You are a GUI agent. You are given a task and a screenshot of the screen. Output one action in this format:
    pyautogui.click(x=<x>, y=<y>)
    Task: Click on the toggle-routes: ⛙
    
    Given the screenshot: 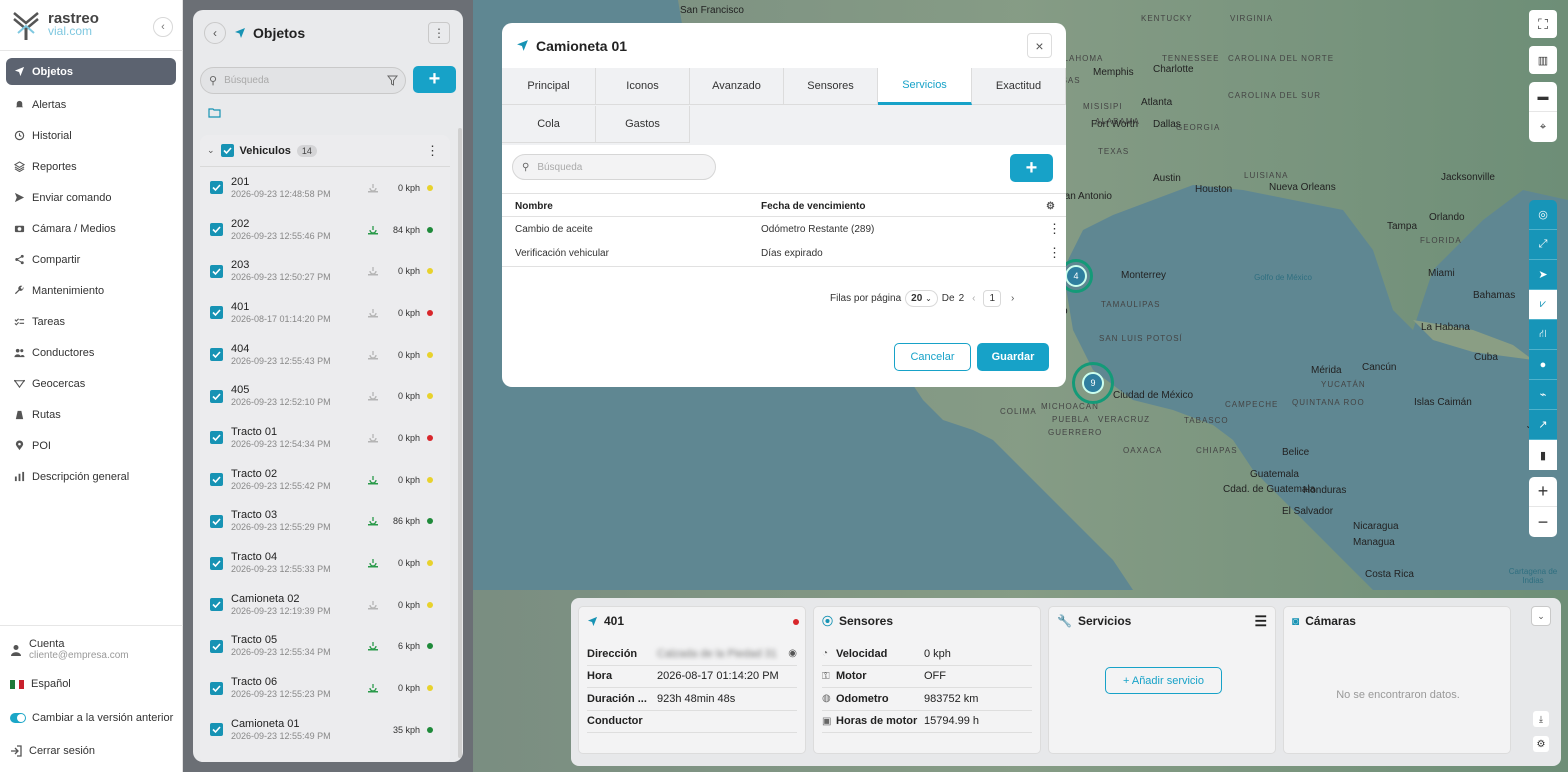 What is the action you would take?
    pyautogui.click(x=1543, y=335)
    